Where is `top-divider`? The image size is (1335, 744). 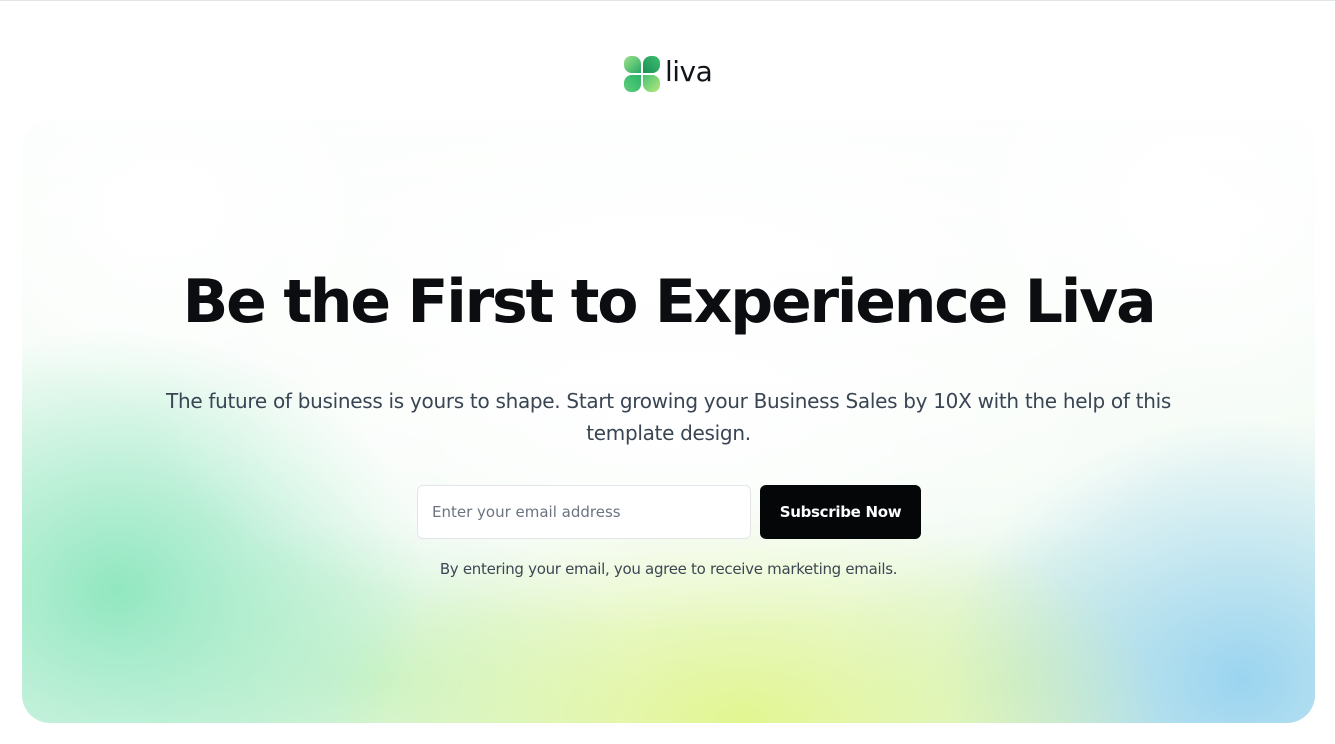 top-divider is located at coordinates (667, 0).